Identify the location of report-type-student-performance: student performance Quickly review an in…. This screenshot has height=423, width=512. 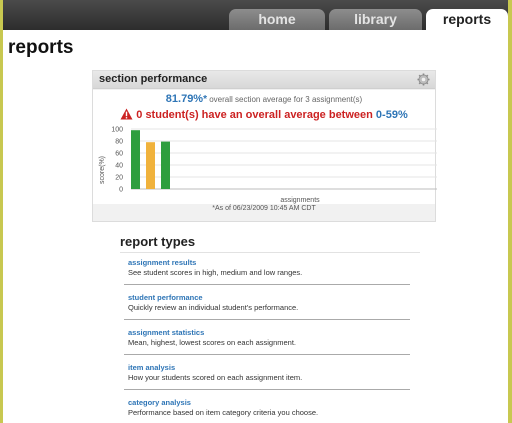
(273, 303).